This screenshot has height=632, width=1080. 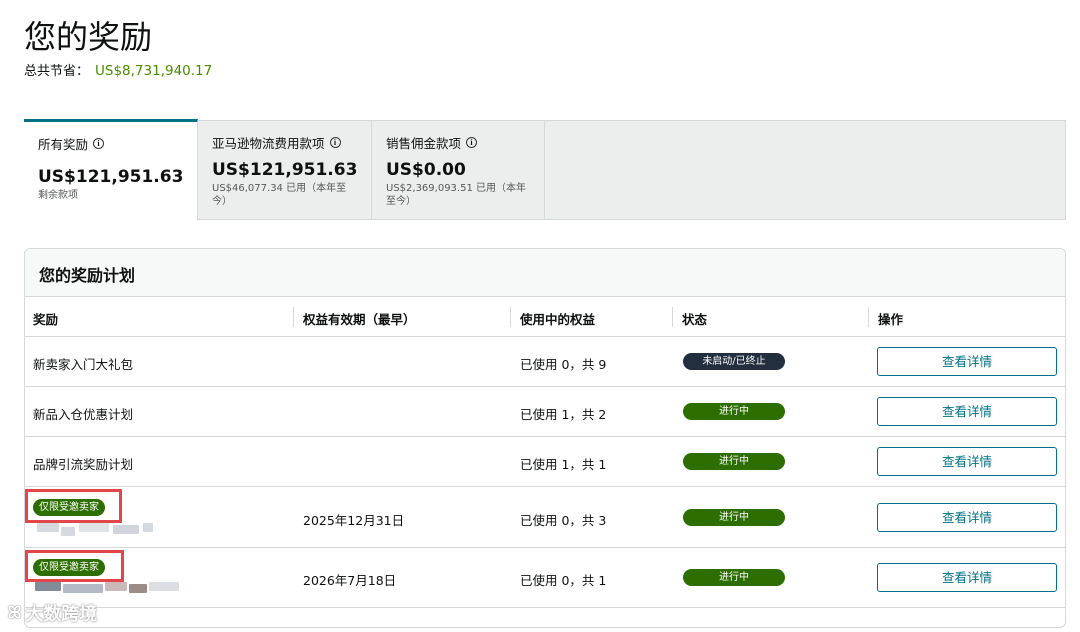 What do you see at coordinates (83, 364) in the screenshot?
I see `program-name: 新卖家入门大礼包` at bounding box center [83, 364].